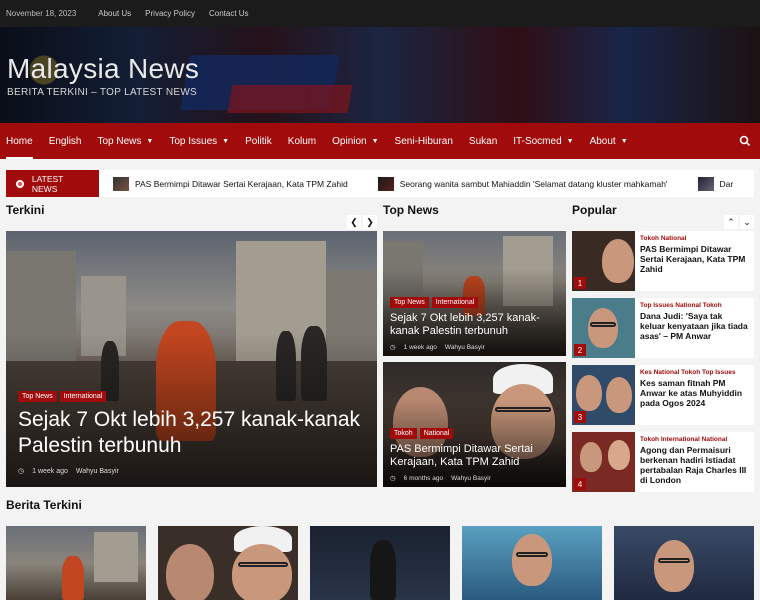  Describe the element at coordinates (726, 183) in the screenshot. I see `ticker-item-text: Dar` at that location.